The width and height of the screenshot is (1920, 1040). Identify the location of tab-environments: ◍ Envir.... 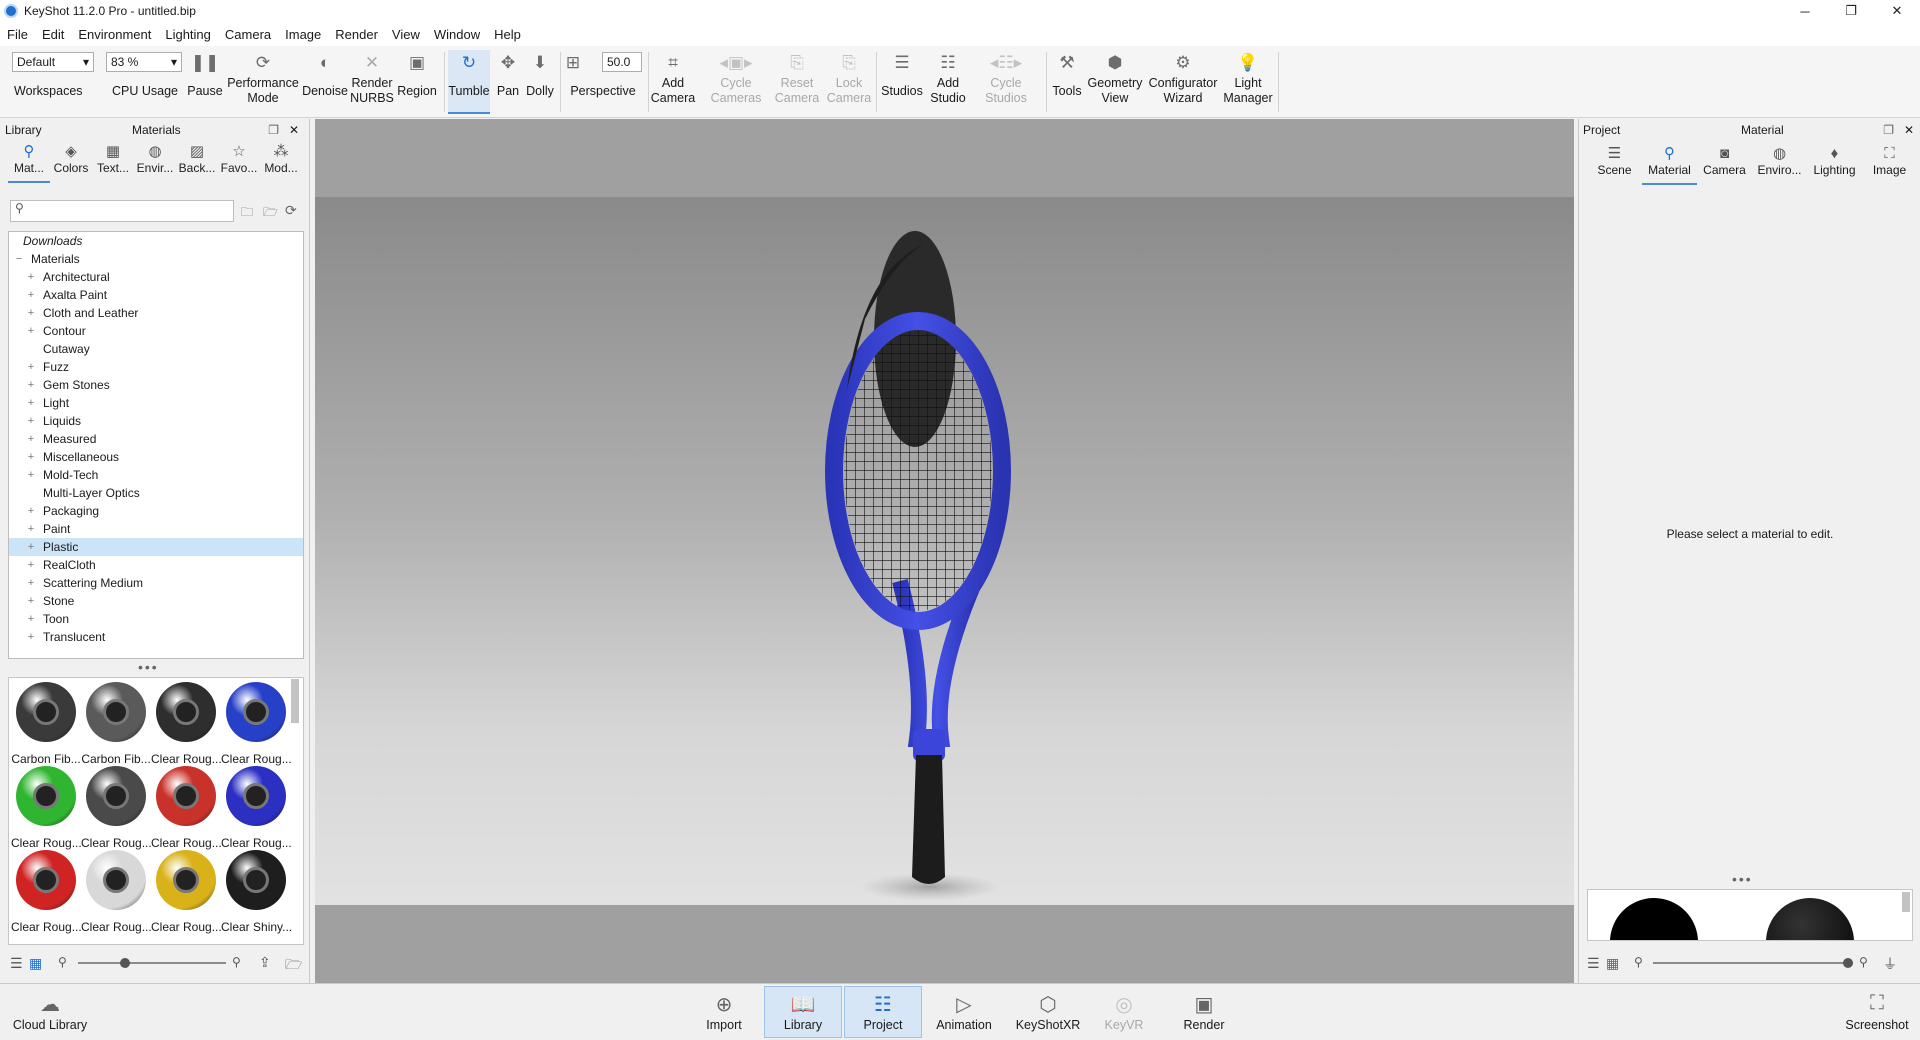
(155, 162).